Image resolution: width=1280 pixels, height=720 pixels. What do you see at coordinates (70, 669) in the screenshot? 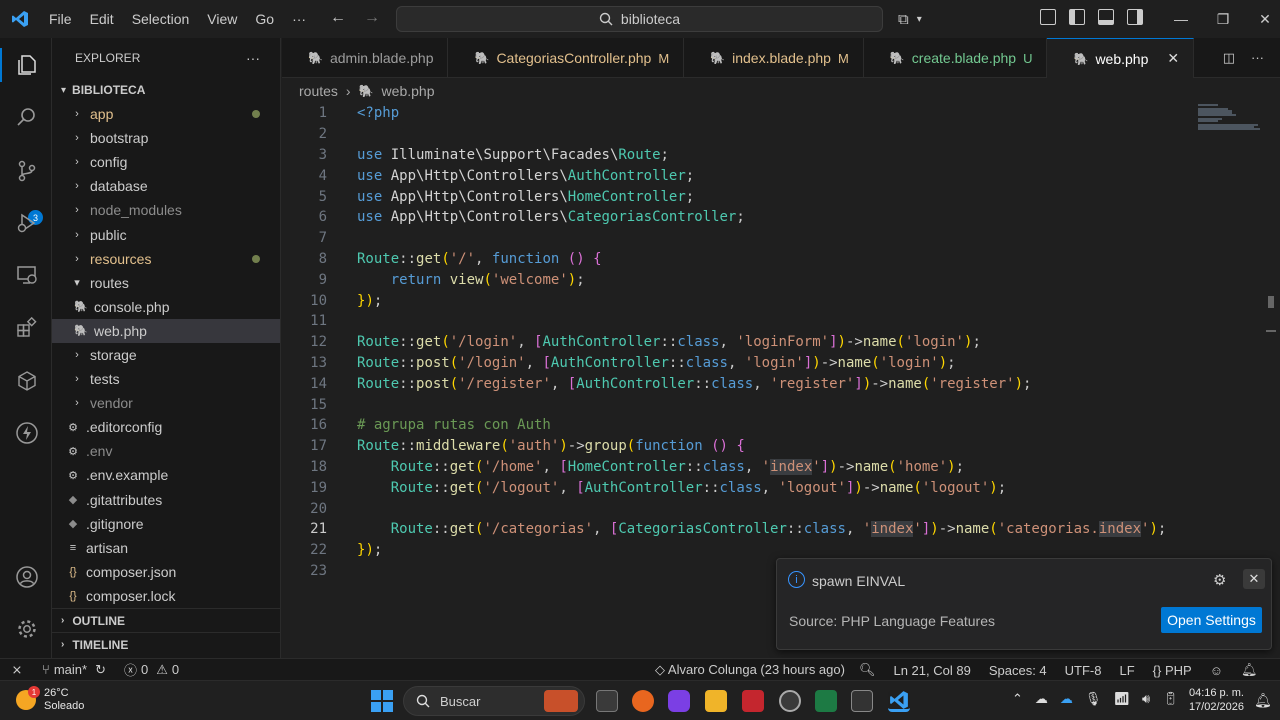
I see `branch-name: main*` at bounding box center [70, 669].